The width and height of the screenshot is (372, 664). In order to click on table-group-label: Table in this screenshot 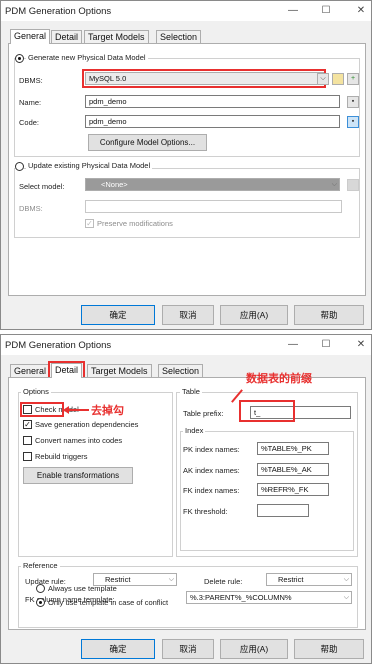, I will do `click(191, 391)`.